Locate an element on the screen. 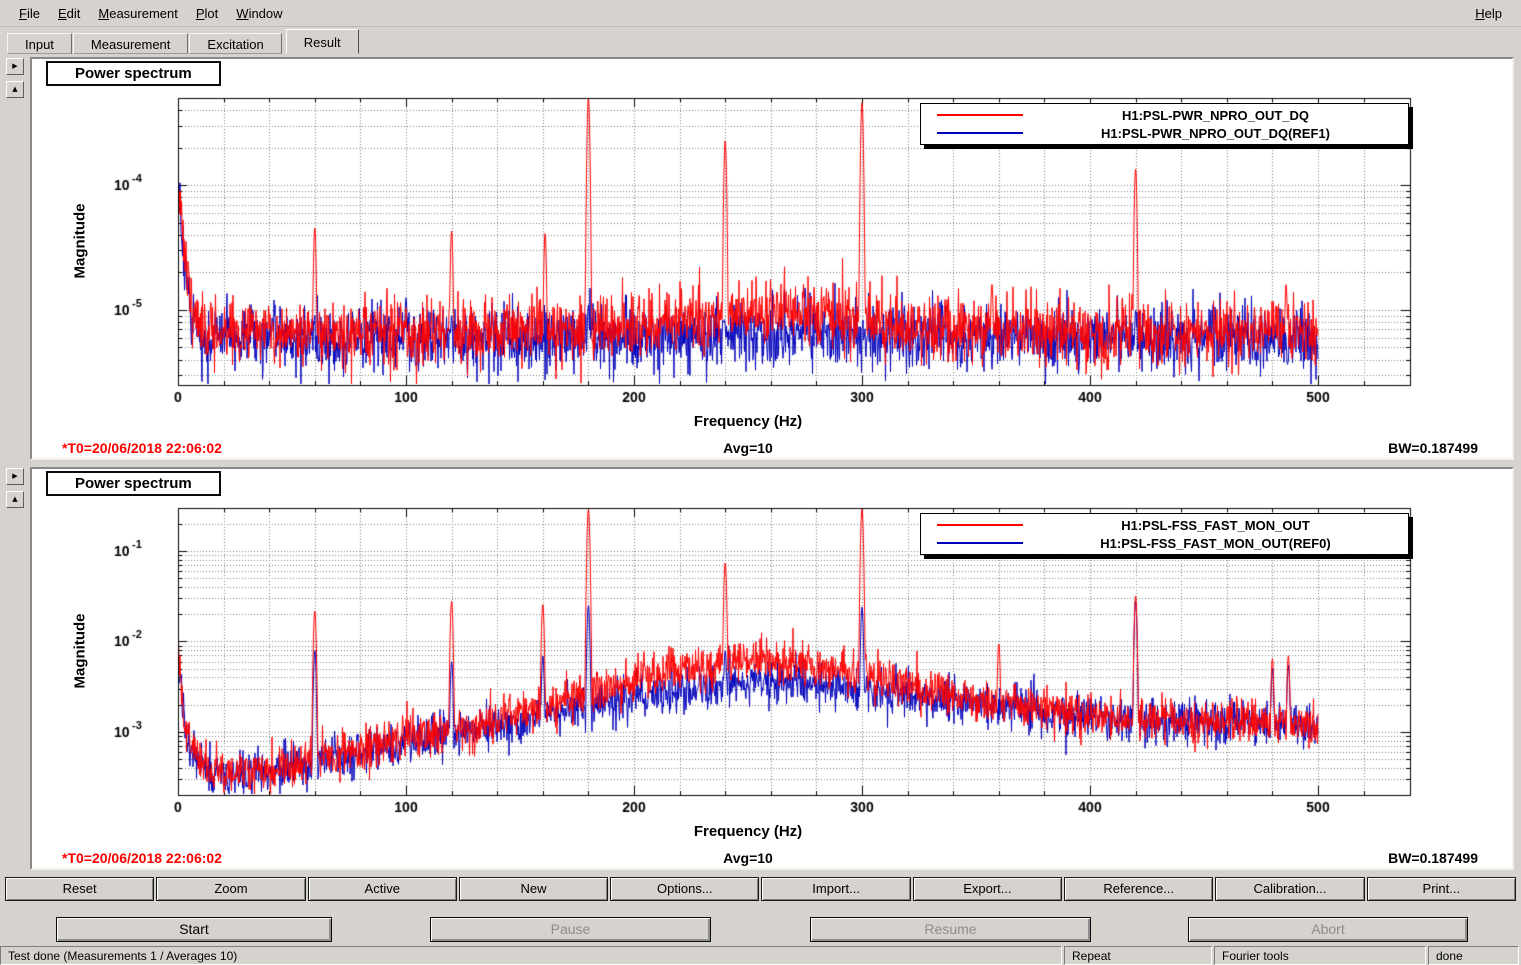  status-tool: Fourier tools is located at coordinates (1320, 955).